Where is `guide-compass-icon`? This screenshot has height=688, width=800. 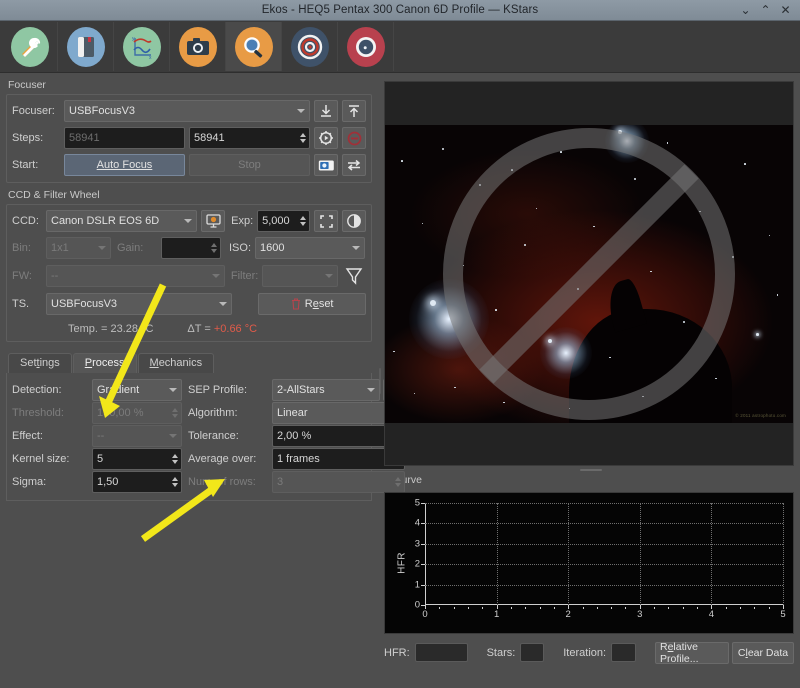 guide-compass-icon is located at coordinates (365, 46).